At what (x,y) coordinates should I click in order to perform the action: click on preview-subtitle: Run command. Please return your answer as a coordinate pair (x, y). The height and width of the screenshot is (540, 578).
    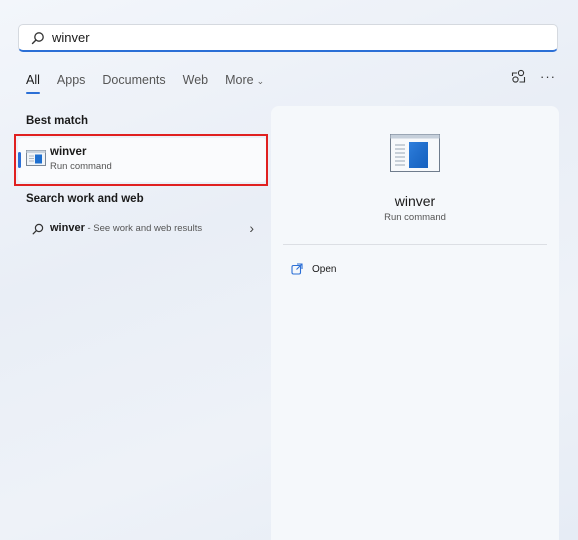
    Looking at the image, I should click on (415, 217).